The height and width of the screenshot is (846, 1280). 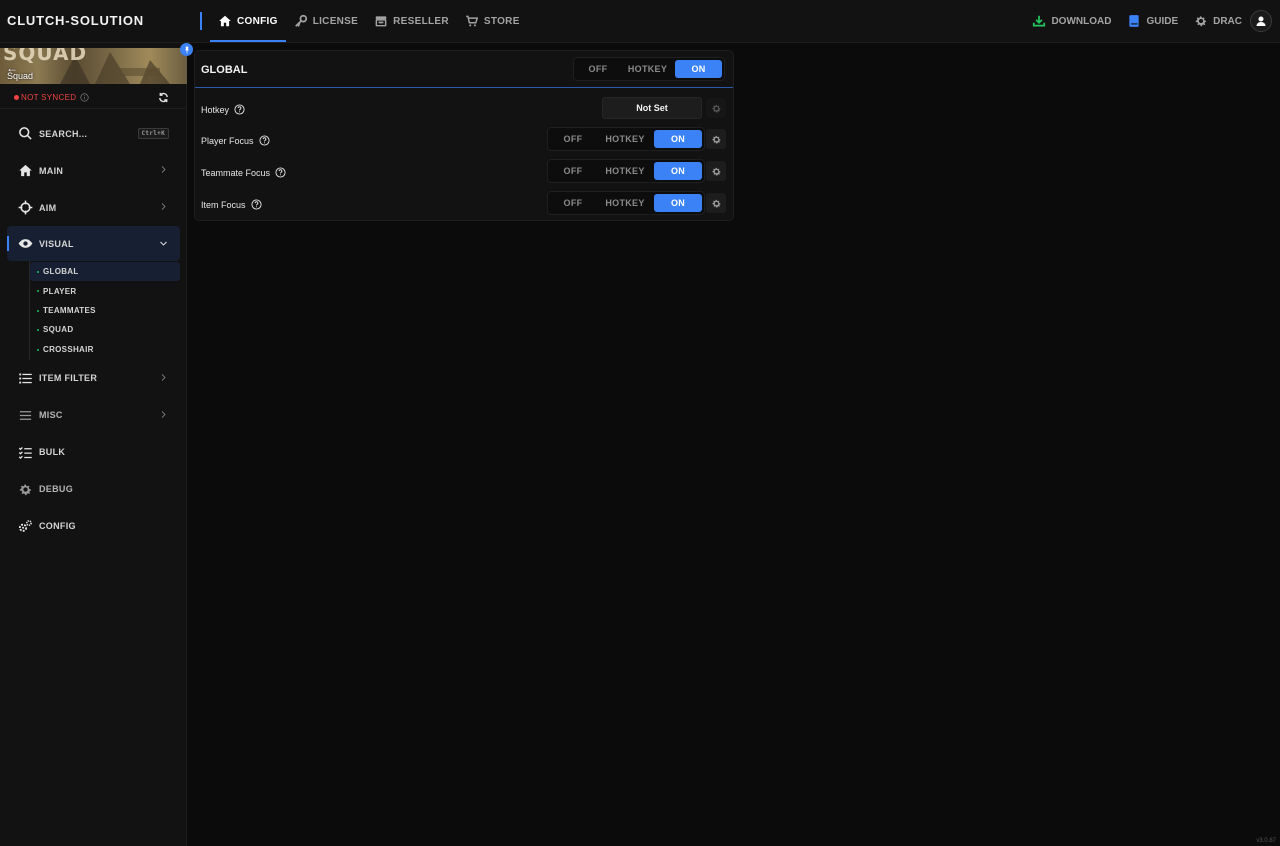 I want to click on app-brand: CLUTCH-SOLUTION, so click(x=75, y=20).